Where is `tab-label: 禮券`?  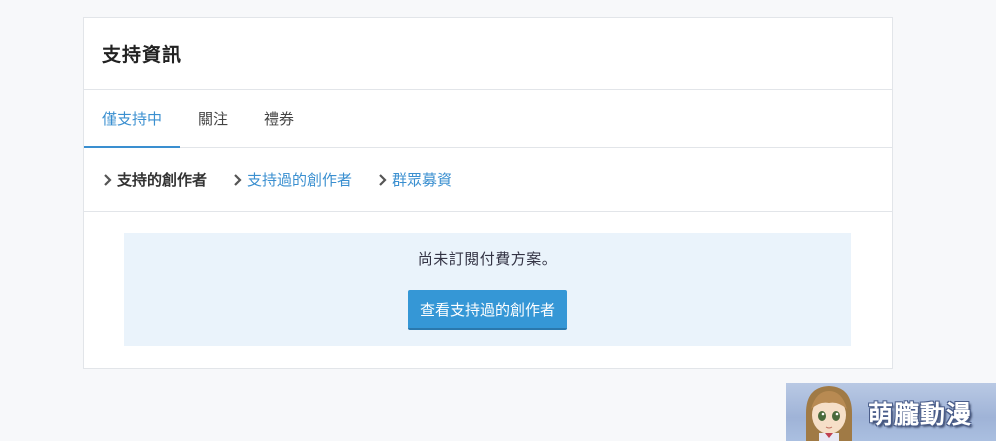
tab-label: 禮券 is located at coordinates (279, 119).